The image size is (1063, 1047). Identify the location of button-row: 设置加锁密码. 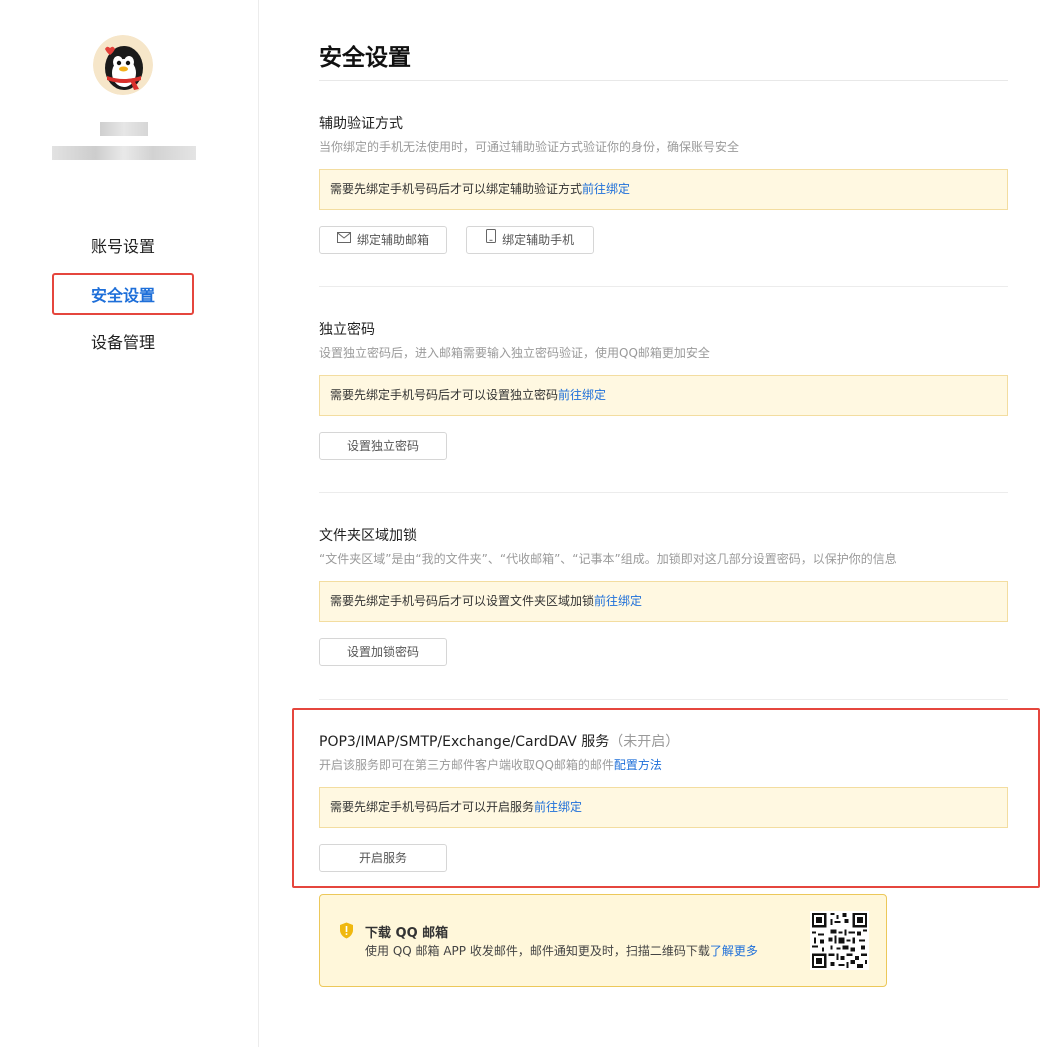
(663, 652).